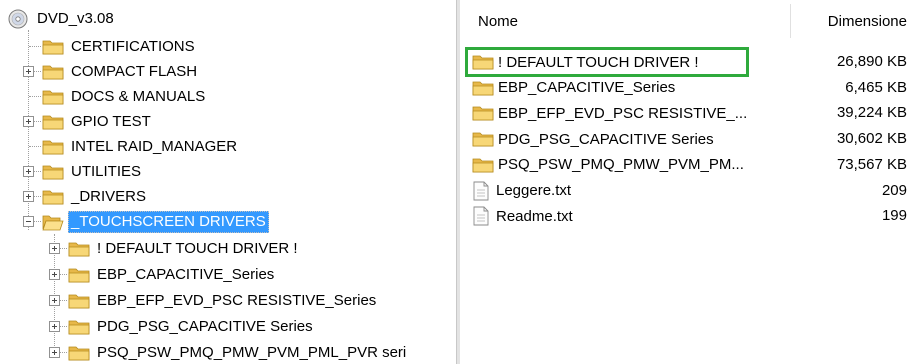 The height and width of the screenshot is (364, 913). Describe the element at coordinates (871, 113) in the screenshot. I see `file-size: 39,224 KB` at that location.